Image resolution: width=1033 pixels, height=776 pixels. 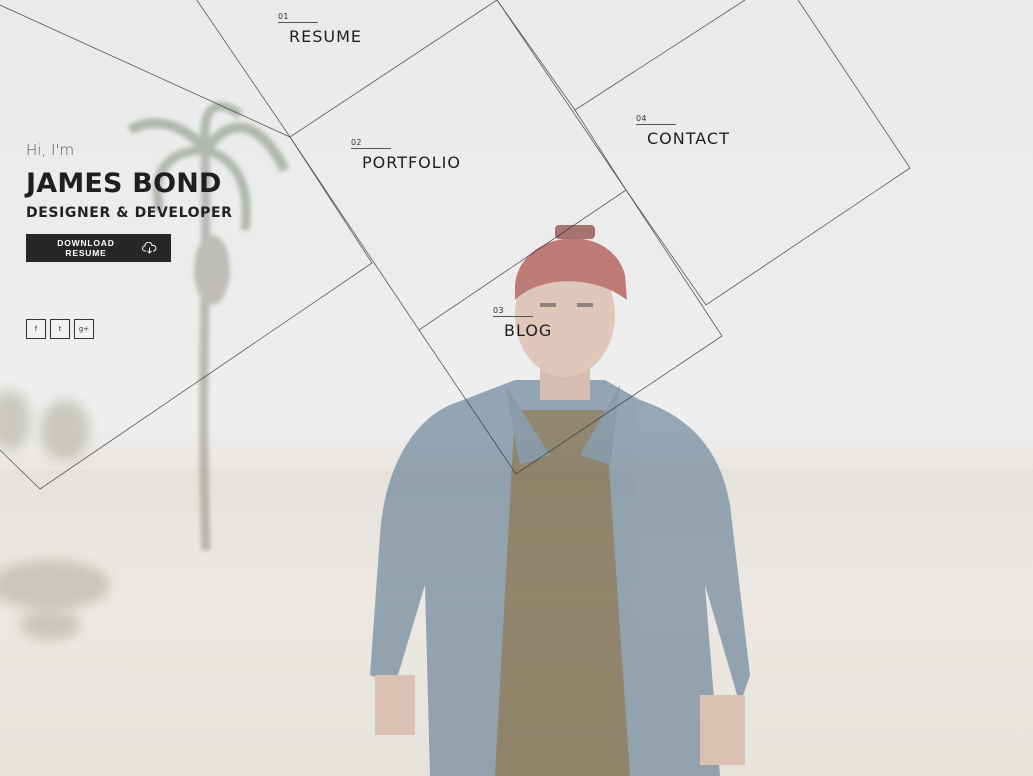 I want to click on profile-role: DESIGNER & DEVELOPER, so click(x=129, y=213).